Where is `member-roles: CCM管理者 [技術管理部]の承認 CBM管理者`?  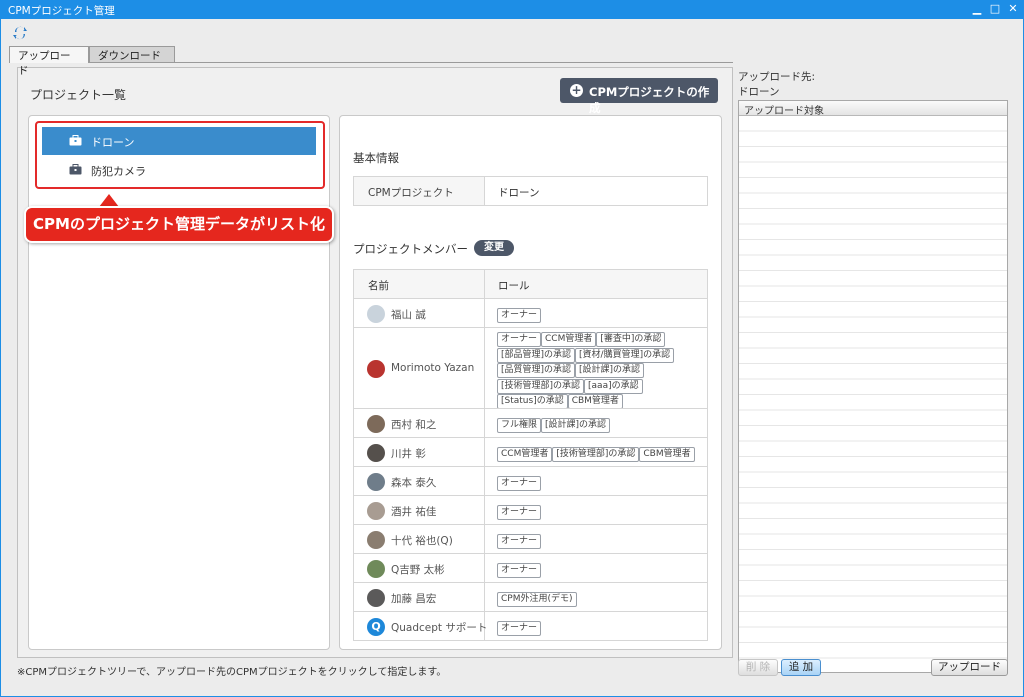 member-roles: CCM管理者 [技術管理部]の承認 CBM管理者 is located at coordinates (602, 454).